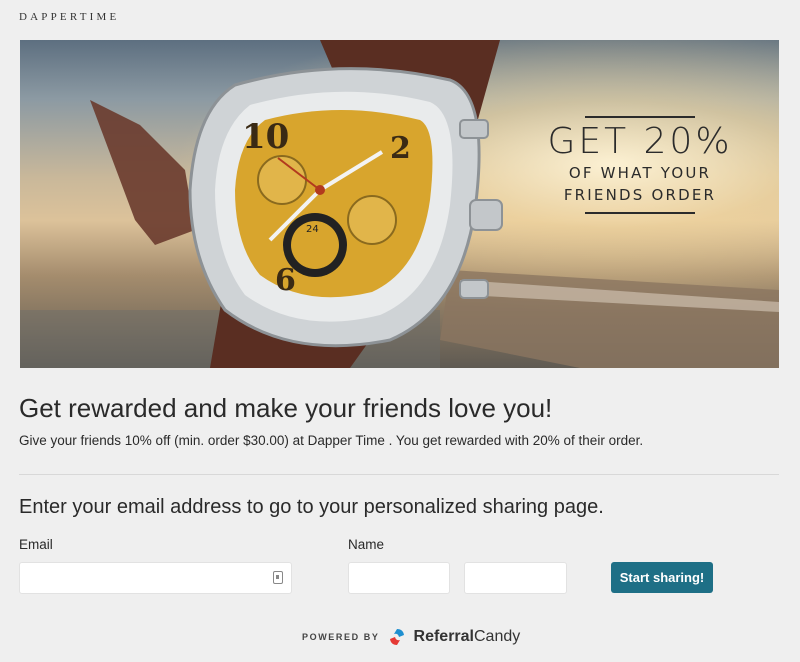 The width and height of the screenshot is (800, 662). What do you see at coordinates (443, 636) in the screenshot?
I see `provider-name-part-a: Referral` at bounding box center [443, 636].